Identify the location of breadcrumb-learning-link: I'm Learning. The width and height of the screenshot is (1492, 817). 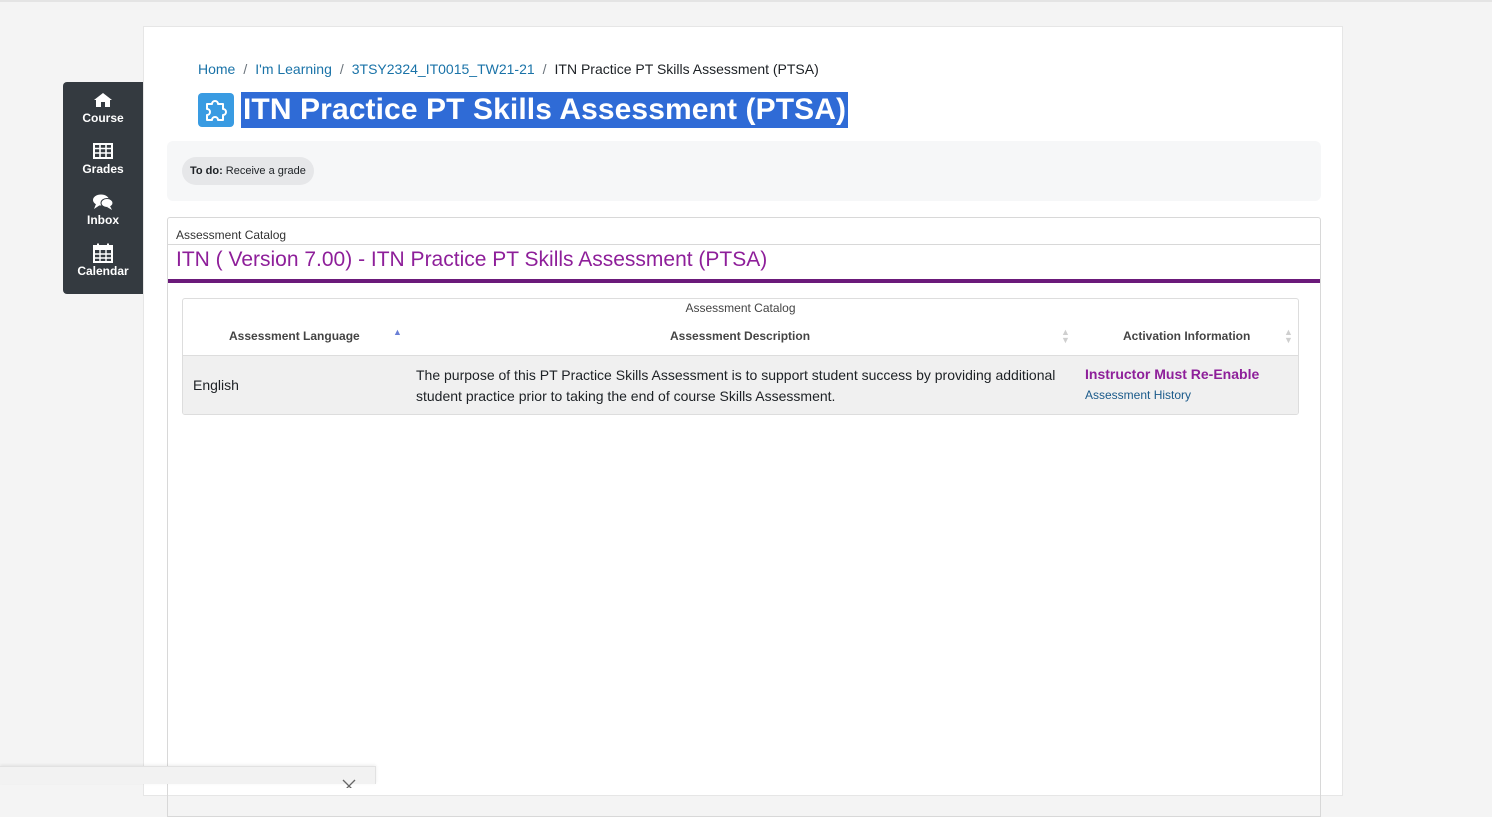
(293, 69).